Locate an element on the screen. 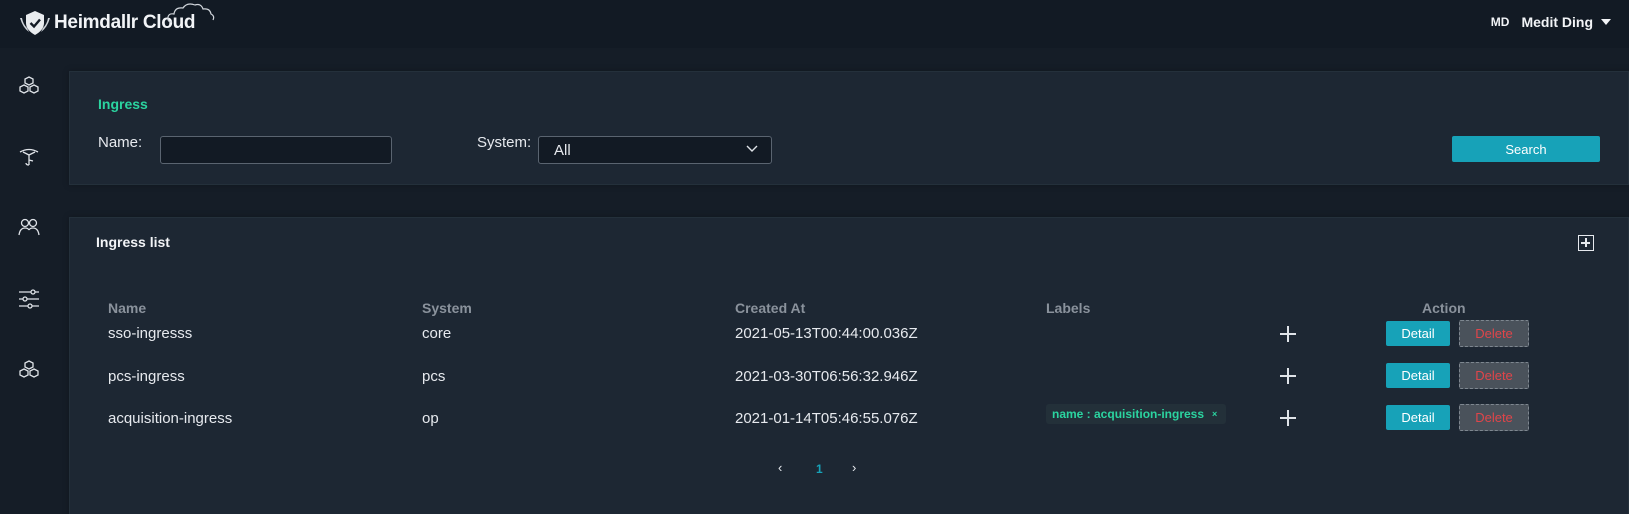 This screenshot has height=514, width=1629. pagination-prev-icon: ‹ is located at coordinates (780, 467).